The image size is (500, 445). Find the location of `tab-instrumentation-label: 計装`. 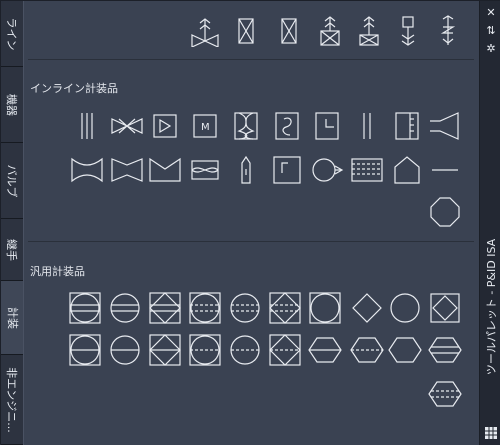

tab-instrumentation-label: 計装 is located at coordinates (12, 317).